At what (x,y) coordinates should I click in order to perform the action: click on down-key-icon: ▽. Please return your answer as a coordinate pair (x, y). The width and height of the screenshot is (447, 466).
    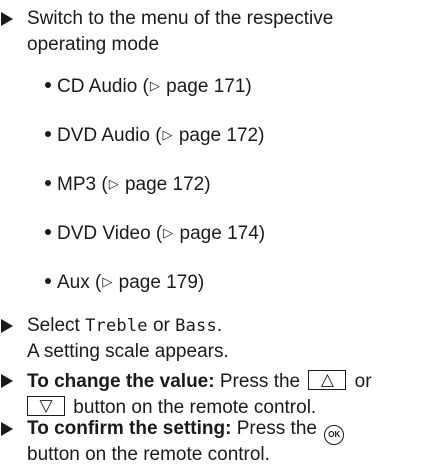
    Looking at the image, I should click on (46, 406).